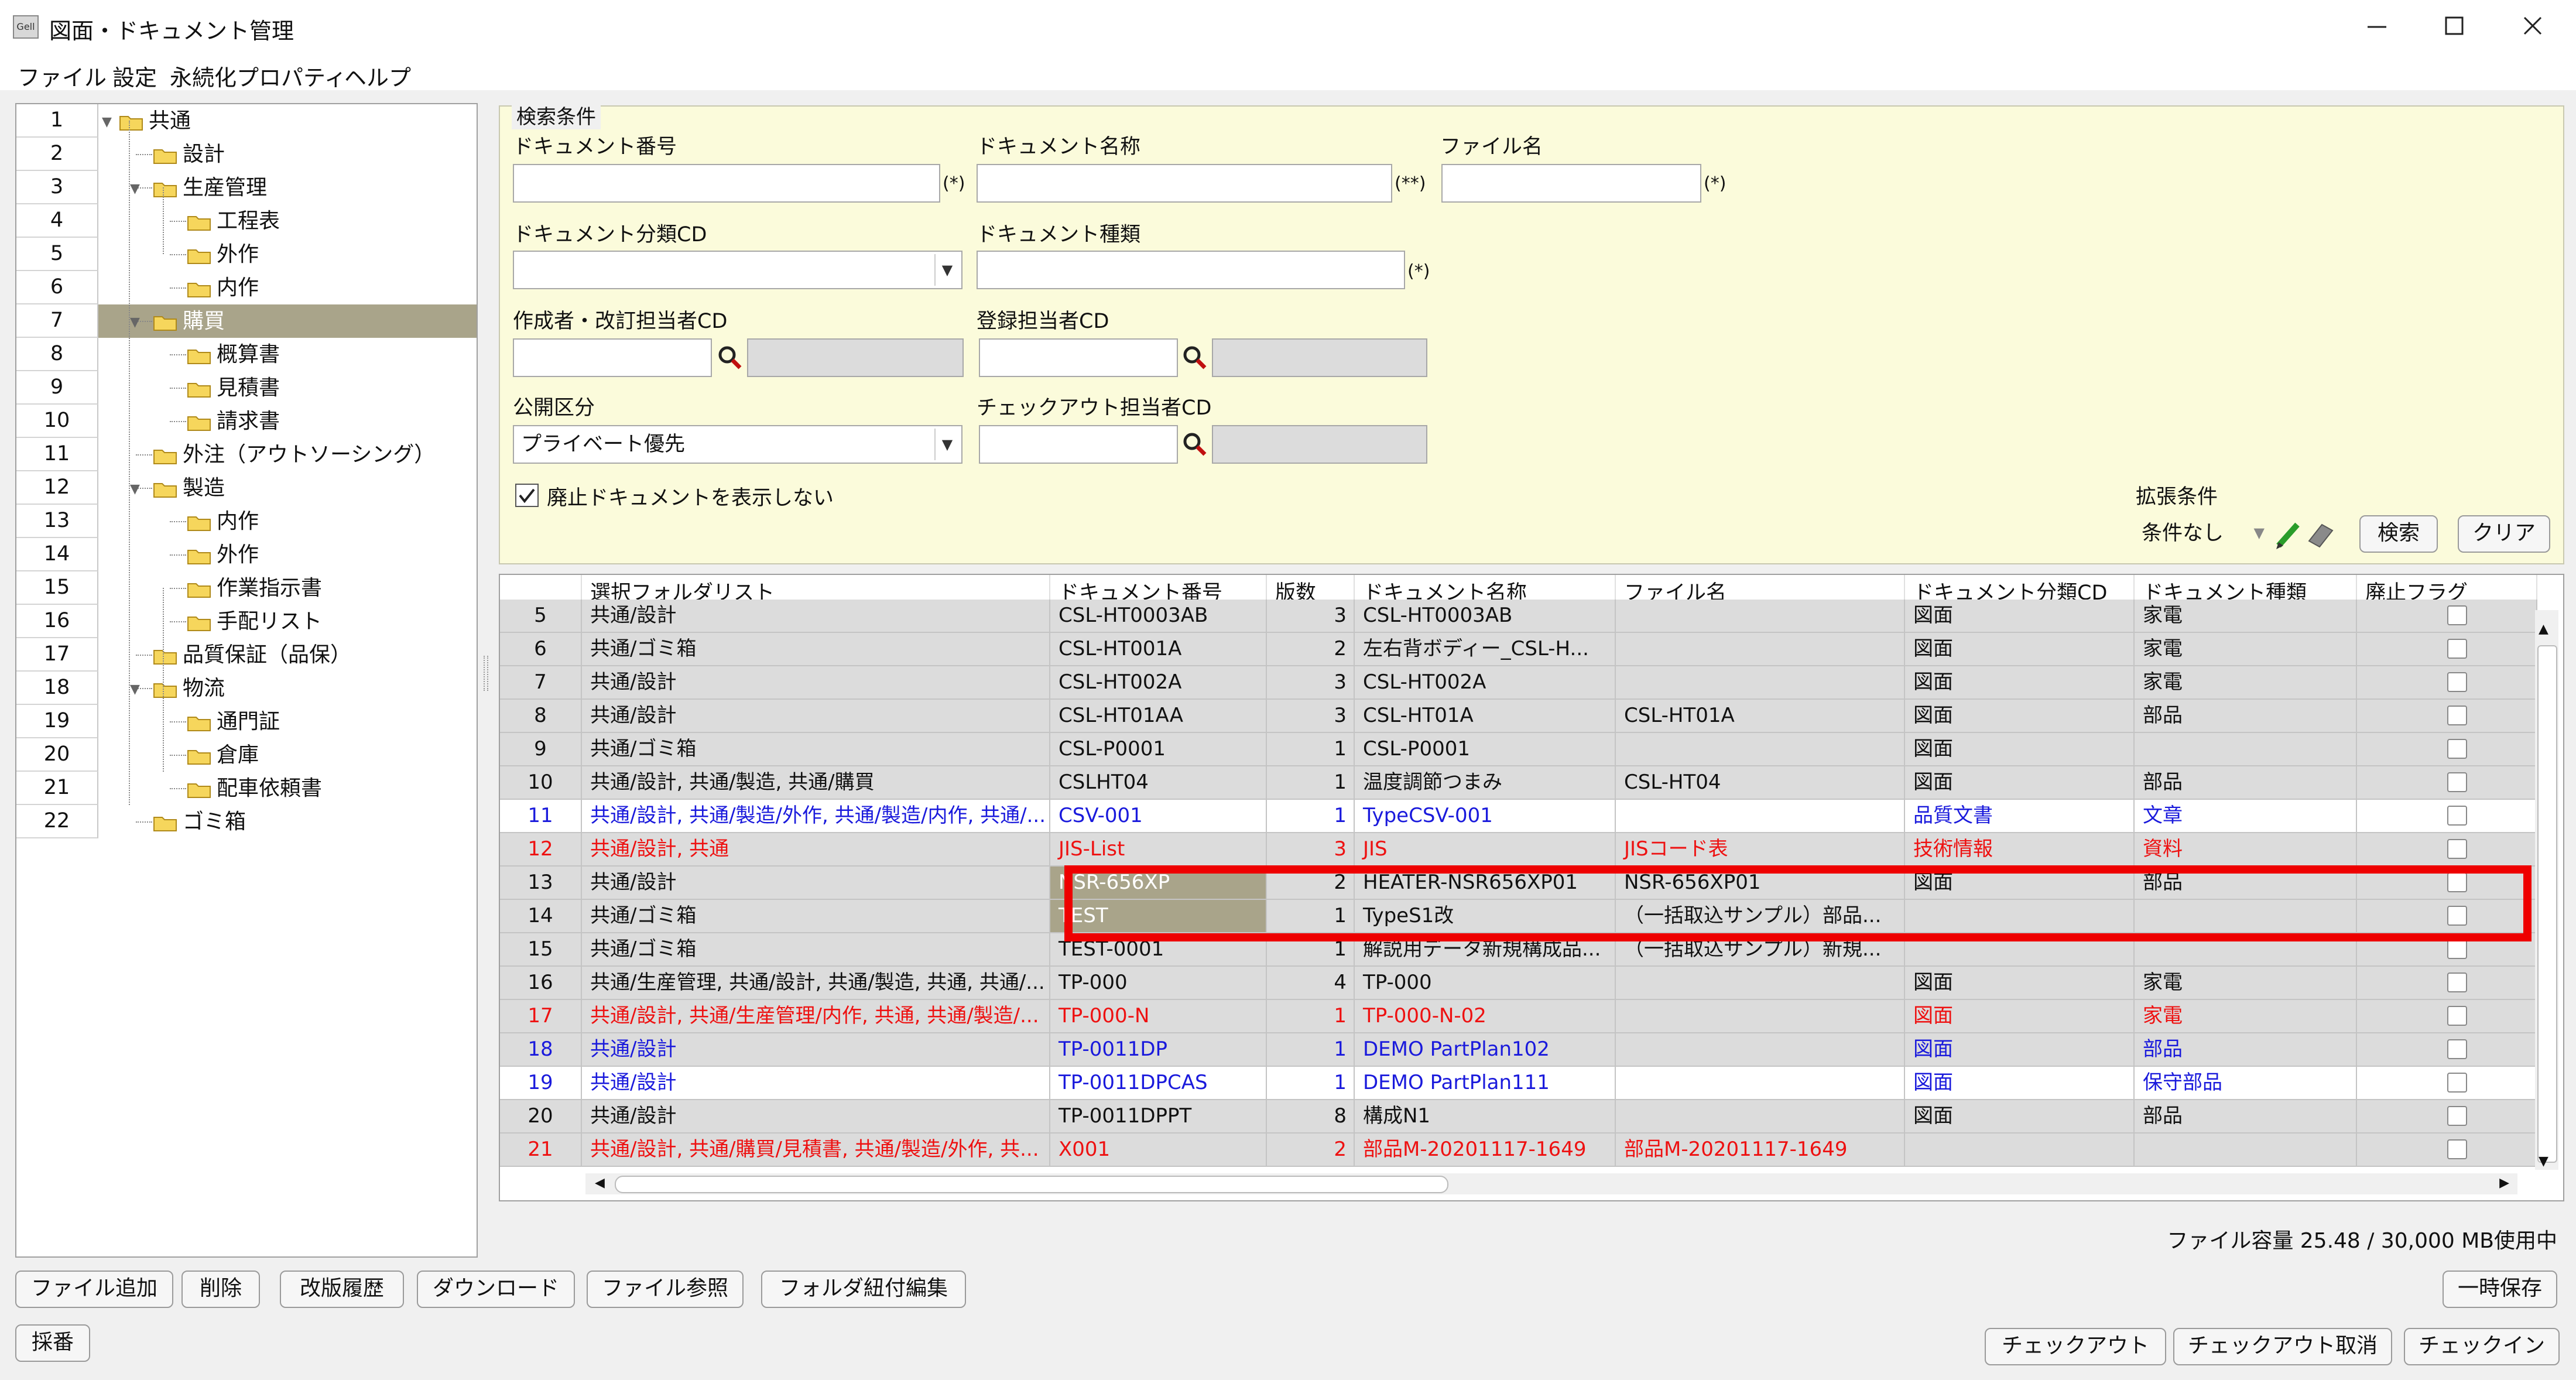 The height and width of the screenshot is (1380, 2576). I want to click on tree-node: ゴミ箱, so click(287, 821).